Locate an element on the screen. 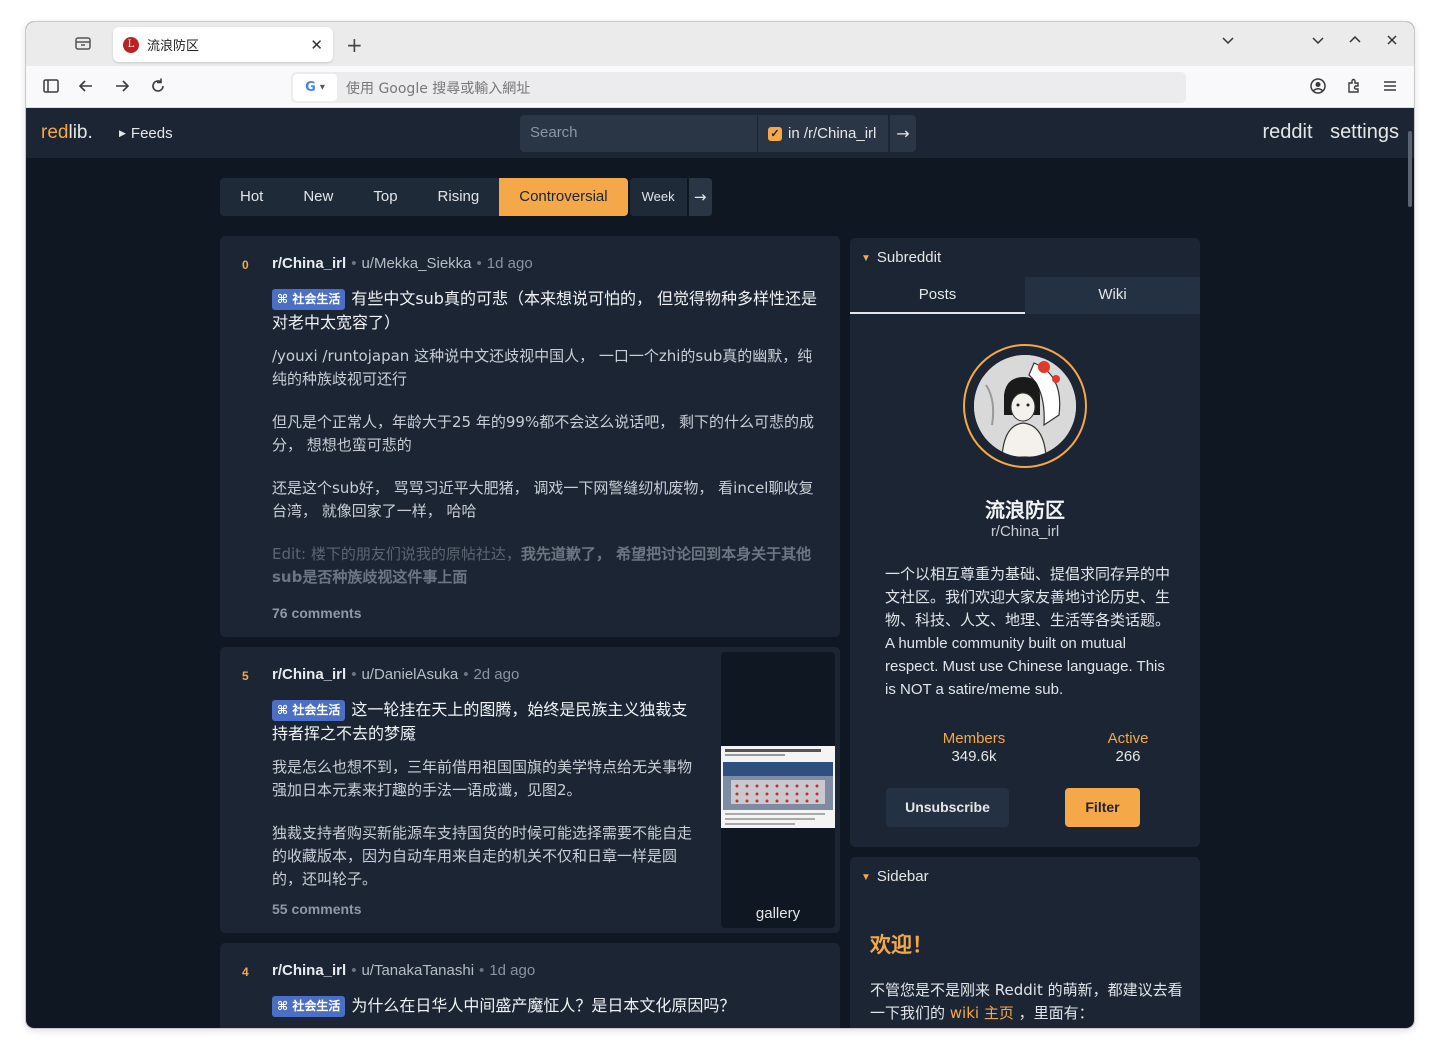  browser-tab: L 流浪防区 ✕ is located at coordinates (223, 44).